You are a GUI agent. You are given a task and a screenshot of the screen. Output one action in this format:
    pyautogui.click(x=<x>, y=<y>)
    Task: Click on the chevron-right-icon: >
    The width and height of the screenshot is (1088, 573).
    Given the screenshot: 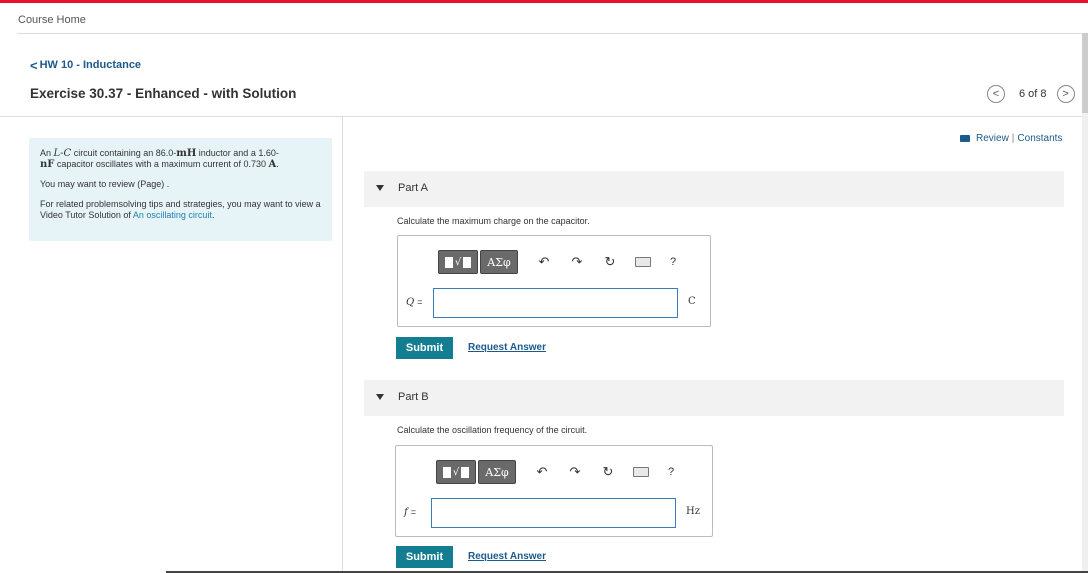 What is the action you would take?
    pyautogui.click(x=1065, y=94)
    